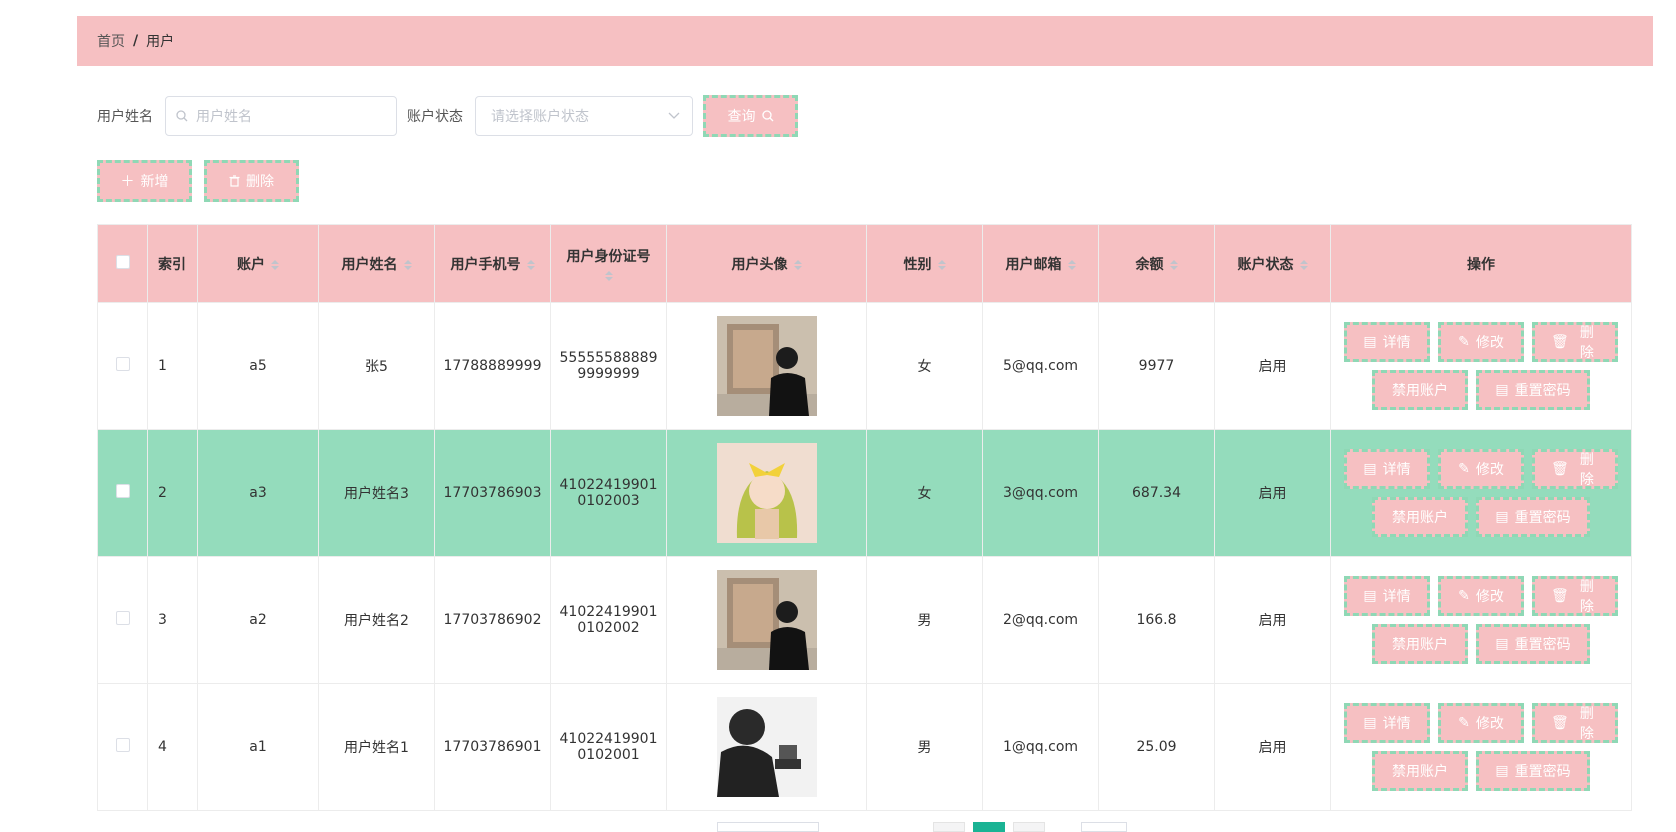 The image size is (1676, 832). I want to click on prev-page-button, so click(949, 827).